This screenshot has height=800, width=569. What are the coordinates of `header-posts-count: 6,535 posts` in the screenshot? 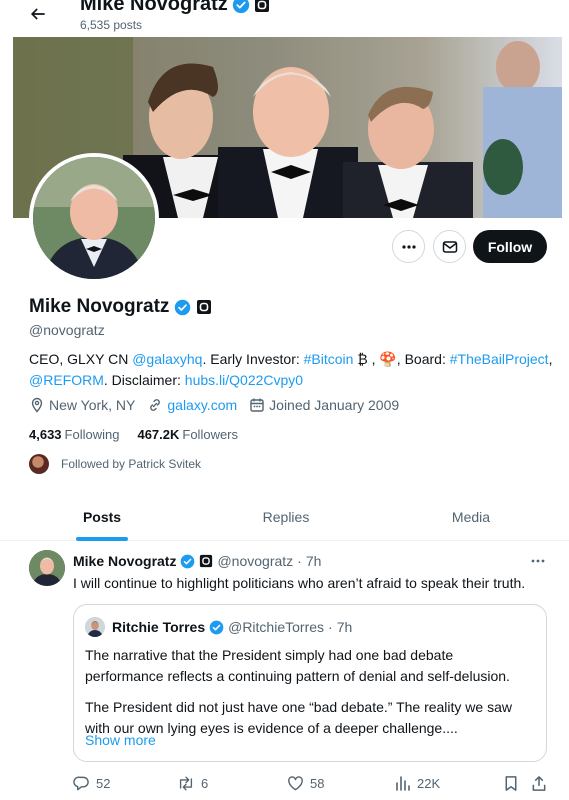 It's located at (111, 25).